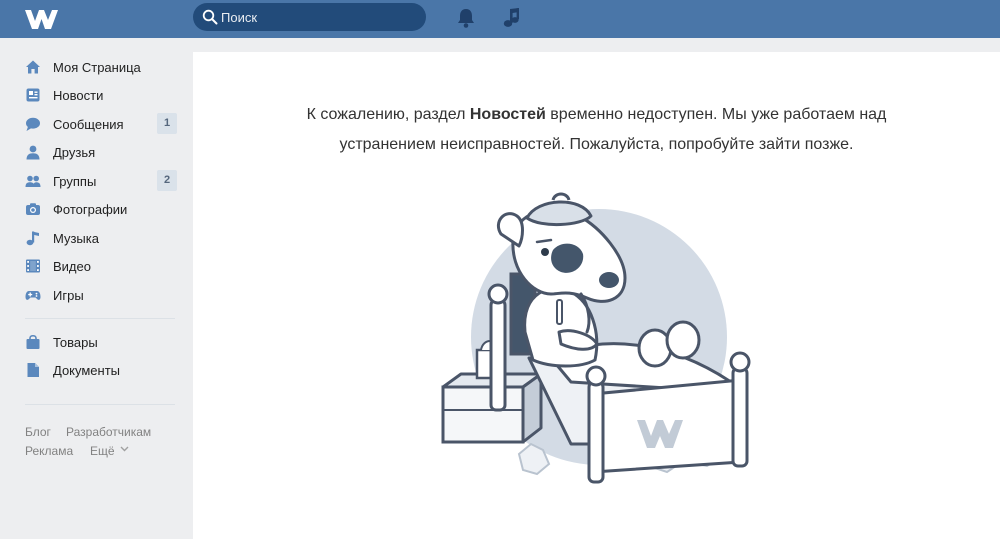 The image size is (1000, 539). I want to click on sidebar-item-groups: Группы 2, so click(92, 181).